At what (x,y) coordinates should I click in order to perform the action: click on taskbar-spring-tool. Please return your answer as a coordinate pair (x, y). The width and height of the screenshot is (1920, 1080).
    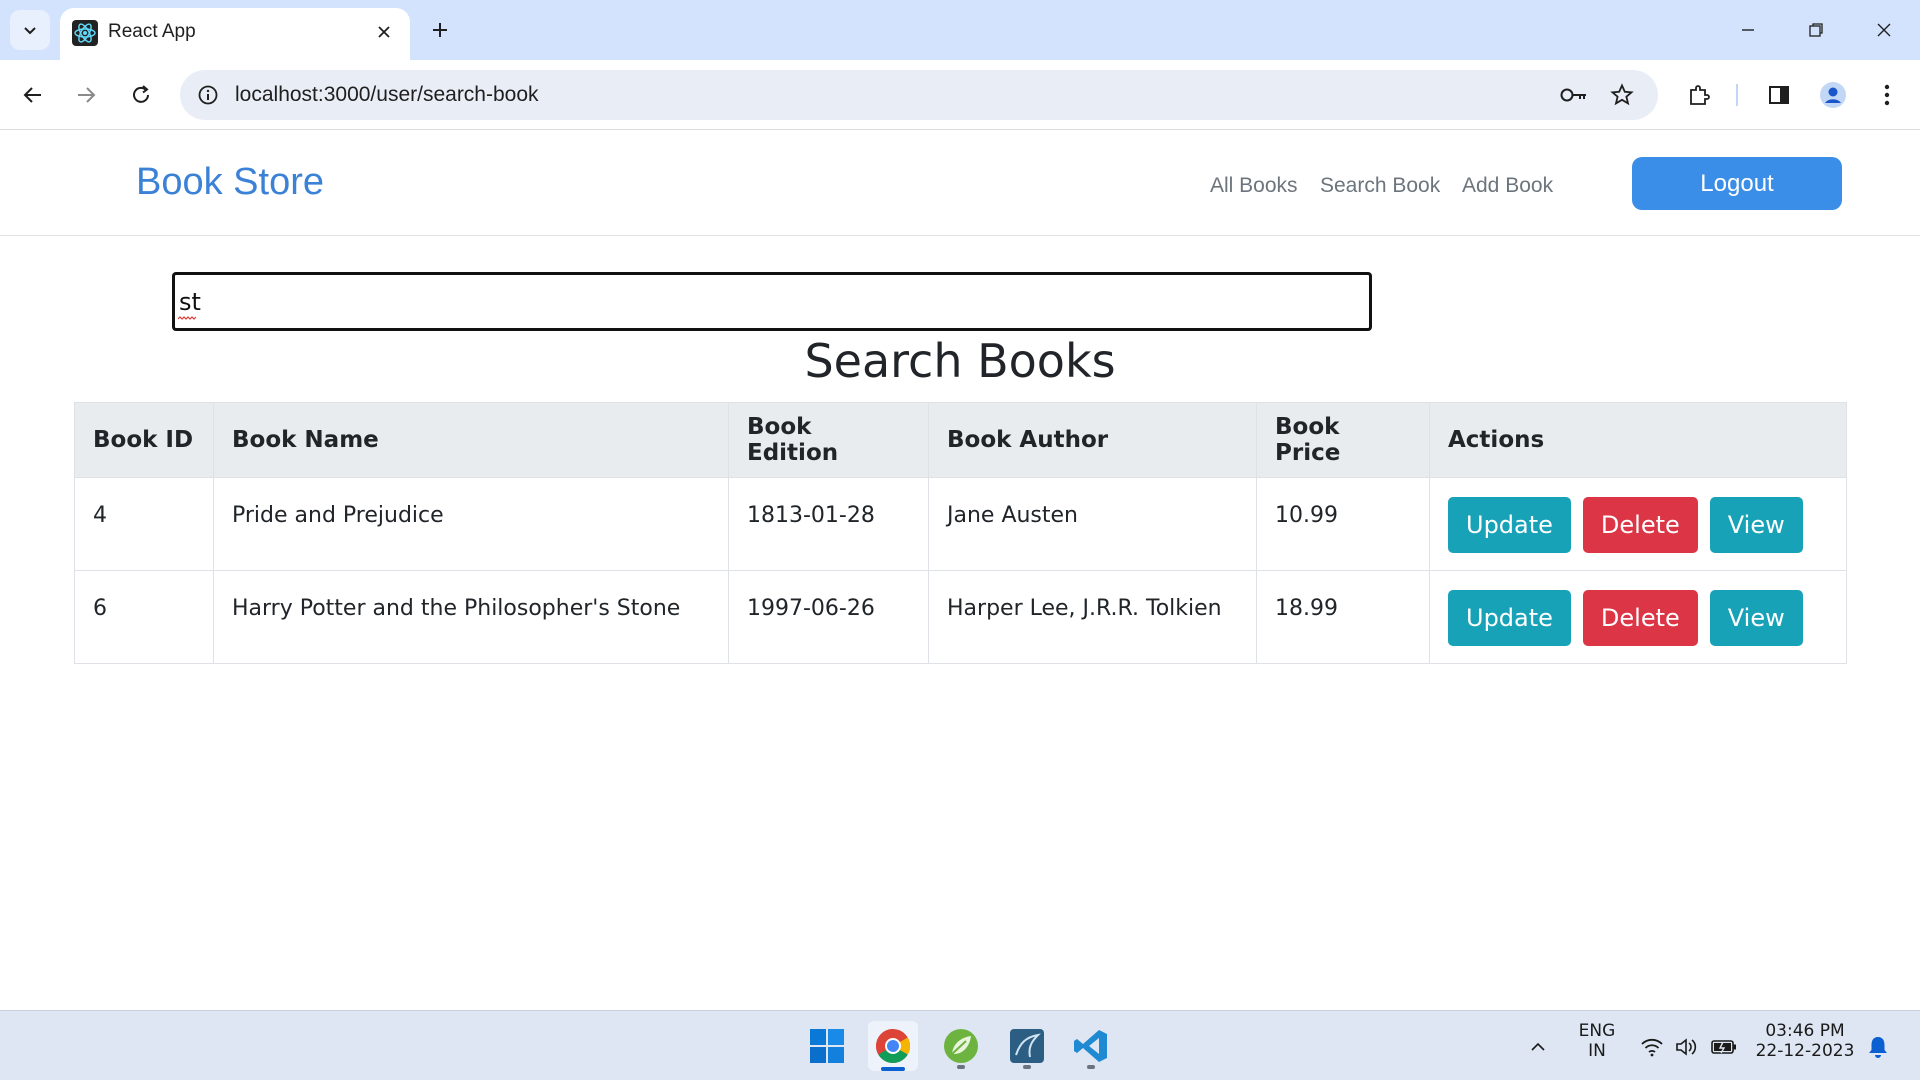
    Looking at the image, I should click on (961, 1046).